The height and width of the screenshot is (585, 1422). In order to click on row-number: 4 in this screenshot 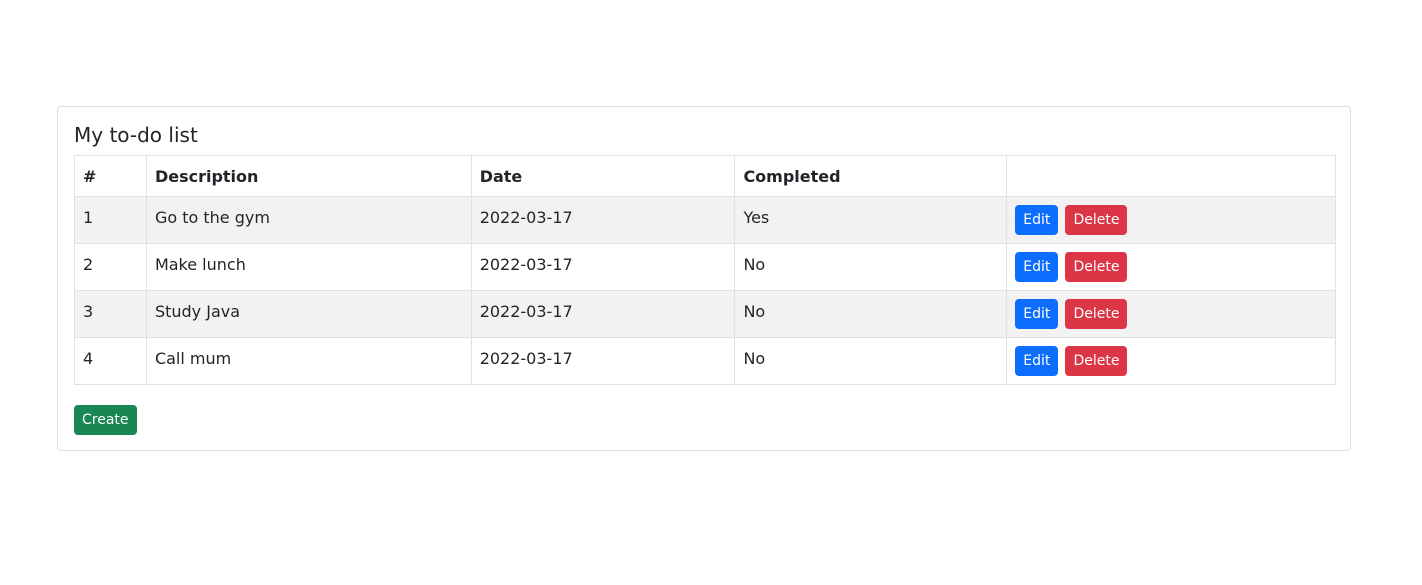, I will do `click(110, 361)`.